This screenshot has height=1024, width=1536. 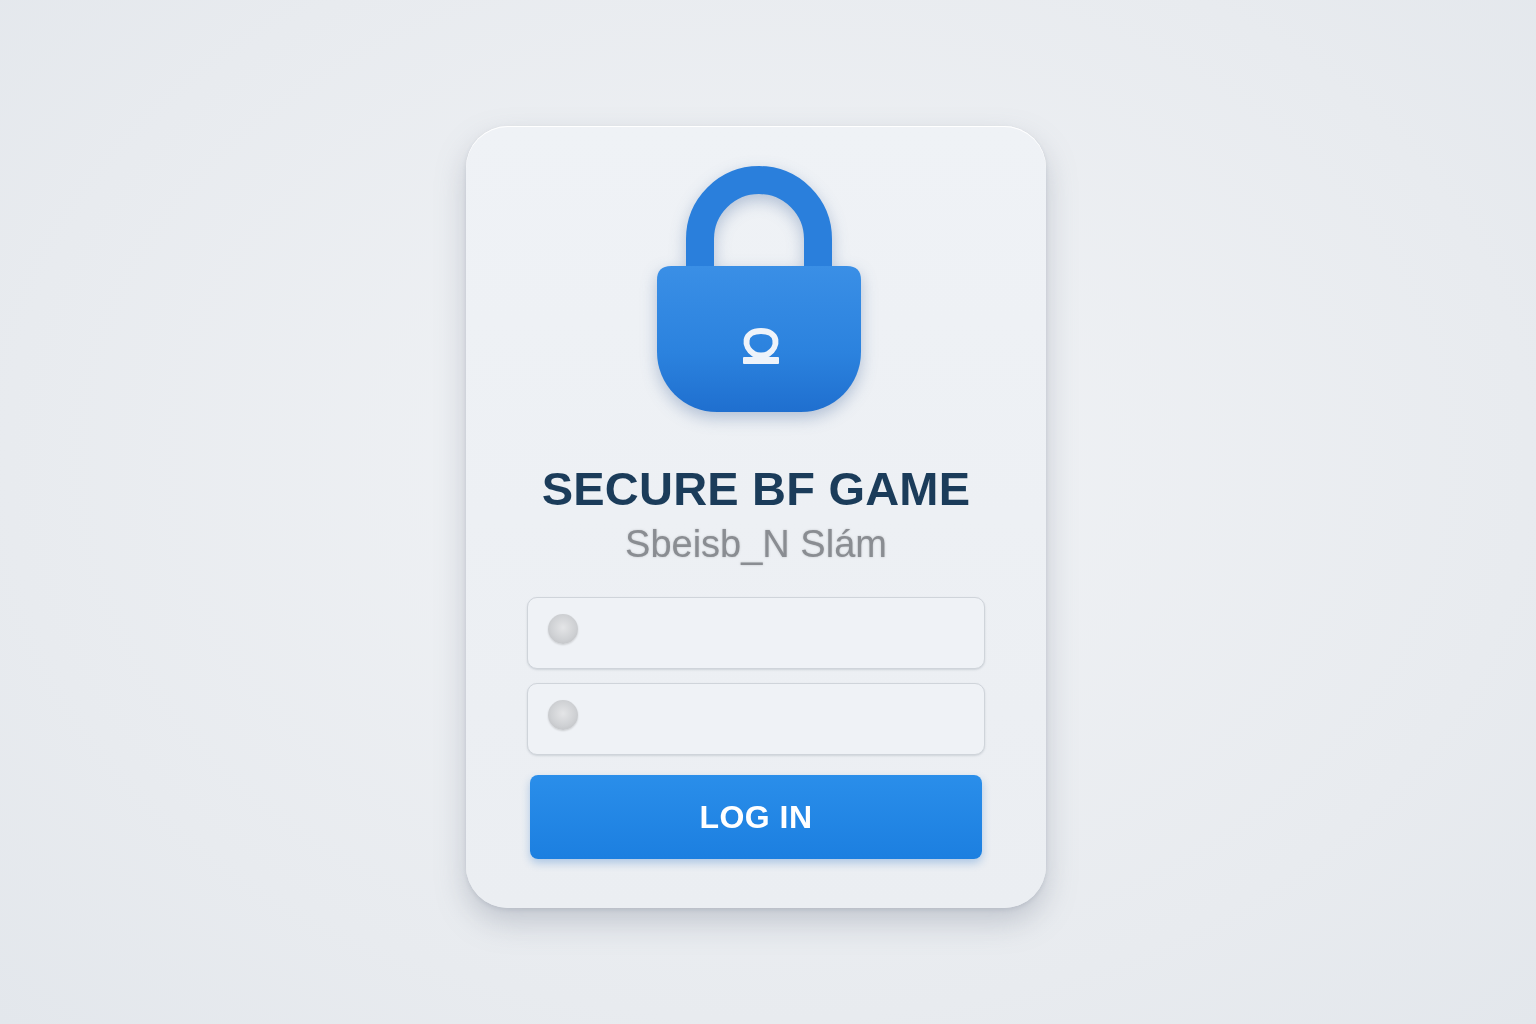 I want to click on padlock-icon, so click(x=759, y=289).